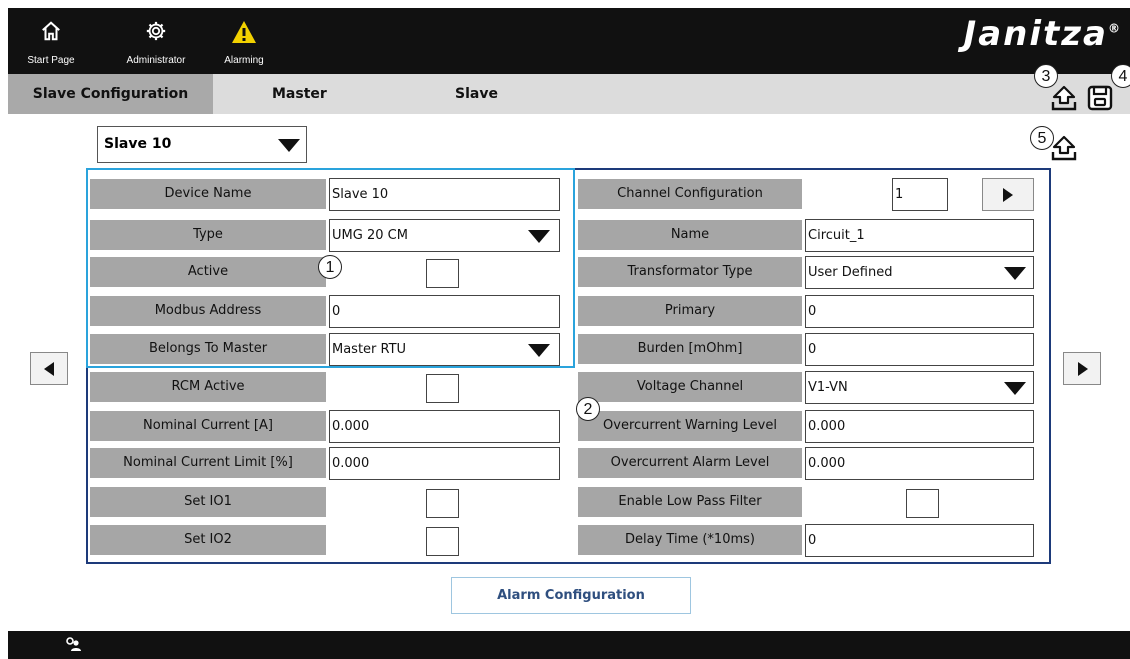  Describe the element at coordinates (156, 31) in the screenshot. I see `gear-icon` at that location.